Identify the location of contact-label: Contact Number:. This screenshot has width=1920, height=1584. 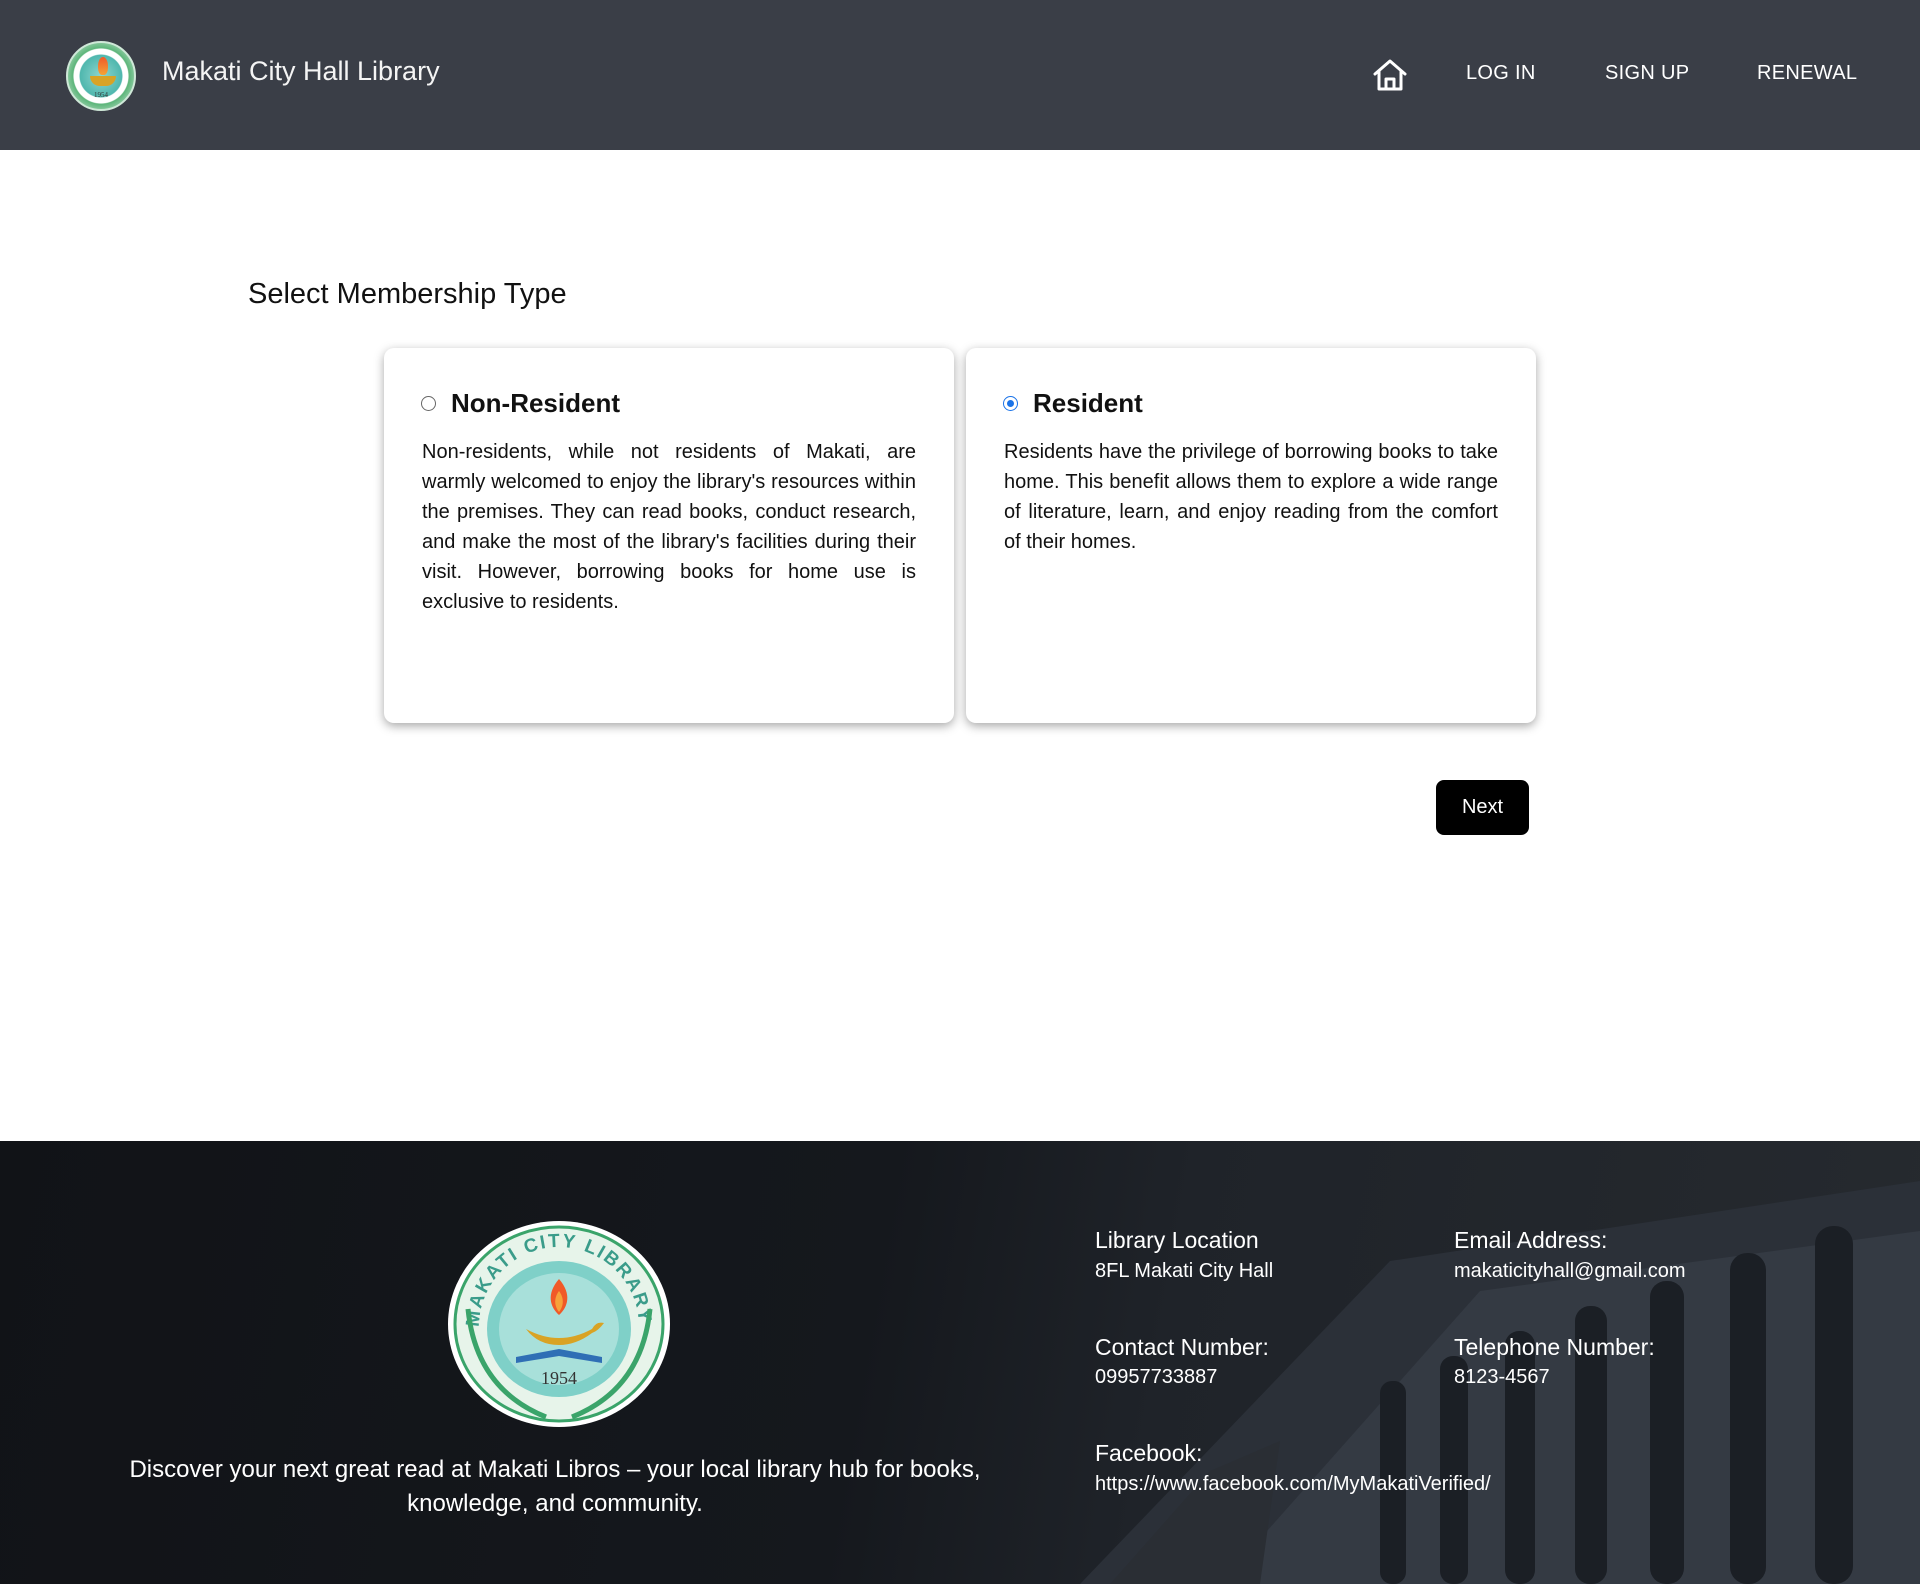
(1182, 1347).